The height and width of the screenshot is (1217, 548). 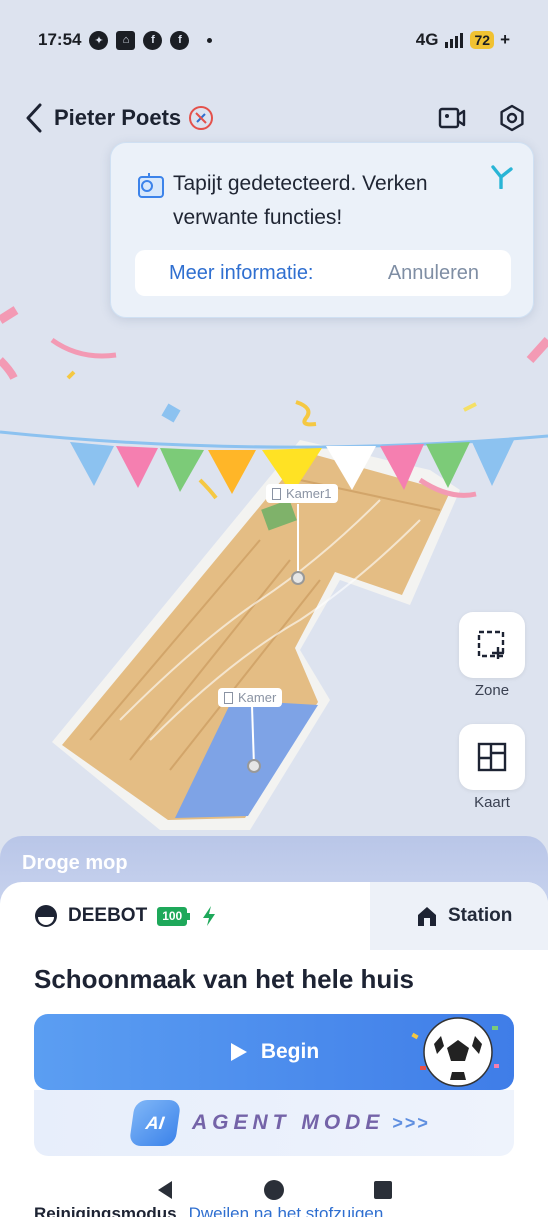 What do you see at coordinates (126, 40) in the screenshot?
I see `home-app-icon: ⌂` at bounding box center [126, 40].